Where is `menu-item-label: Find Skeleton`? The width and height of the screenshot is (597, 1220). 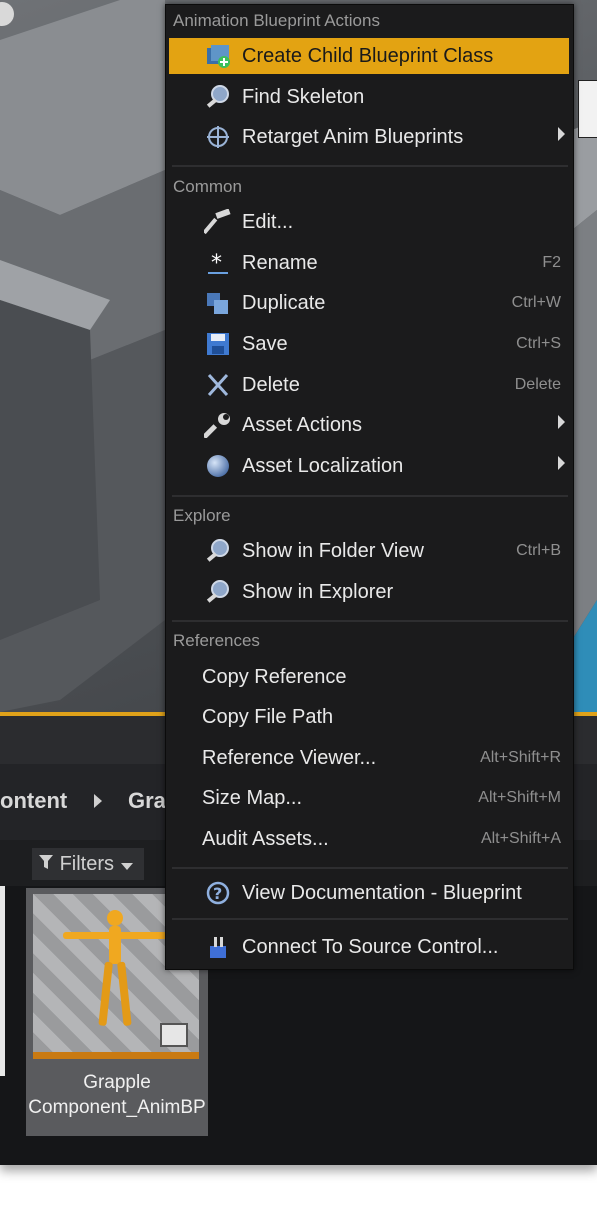 menu-item-label: Find Skeleton is located at coordinates (303, 97).